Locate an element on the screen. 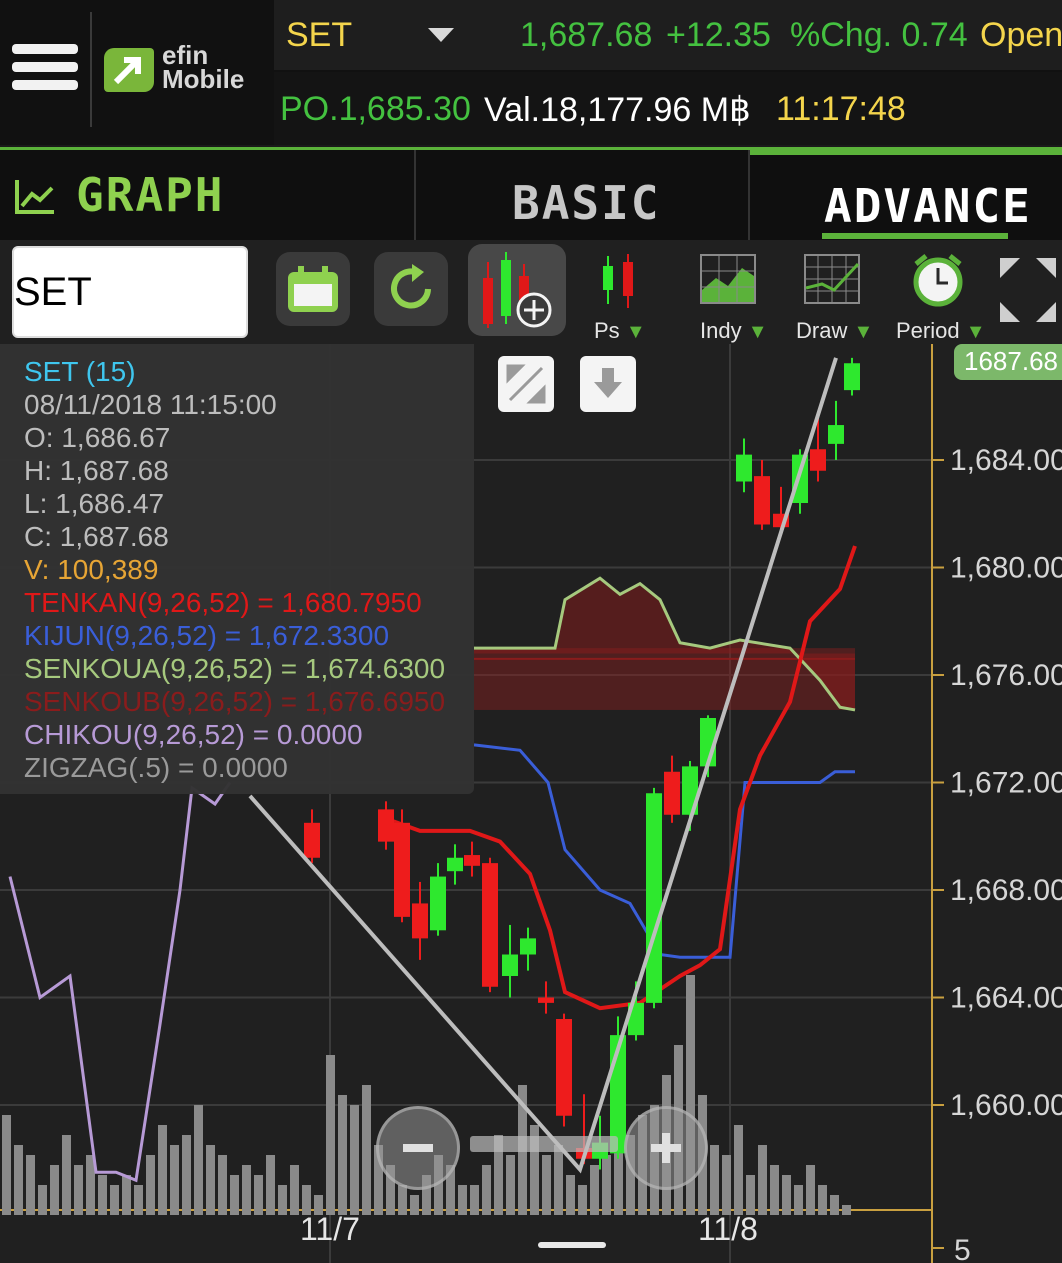  indicator-menu: Indy ▼ is located at coordinates (731, 295).